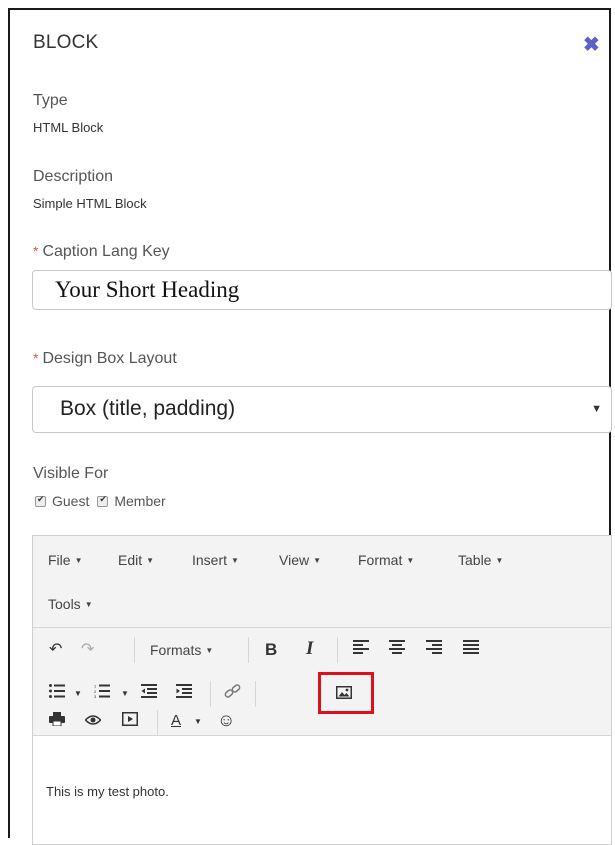 This screenshot has height=845, width=615. I want to click on caret-down-icon: ▼, so click(596, 409).